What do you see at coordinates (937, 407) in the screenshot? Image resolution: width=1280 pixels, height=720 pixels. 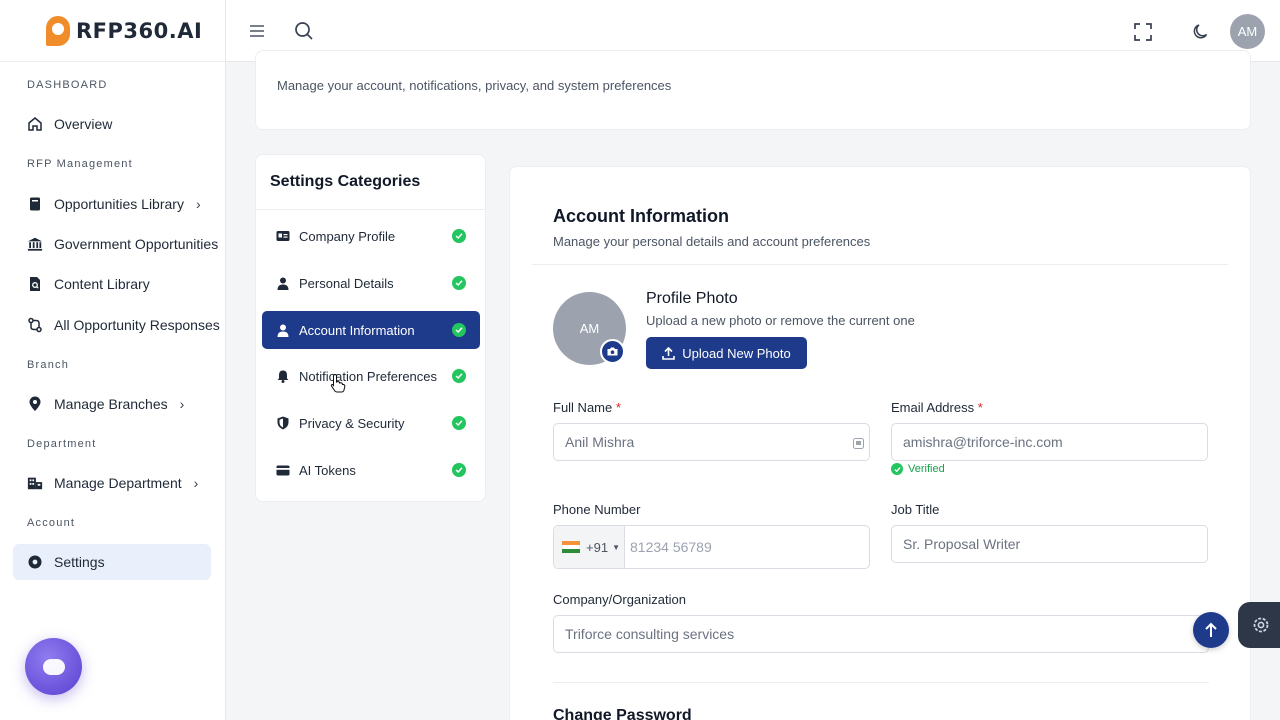 I see `email-label: Email Address *` at bounding box center [937, 407].